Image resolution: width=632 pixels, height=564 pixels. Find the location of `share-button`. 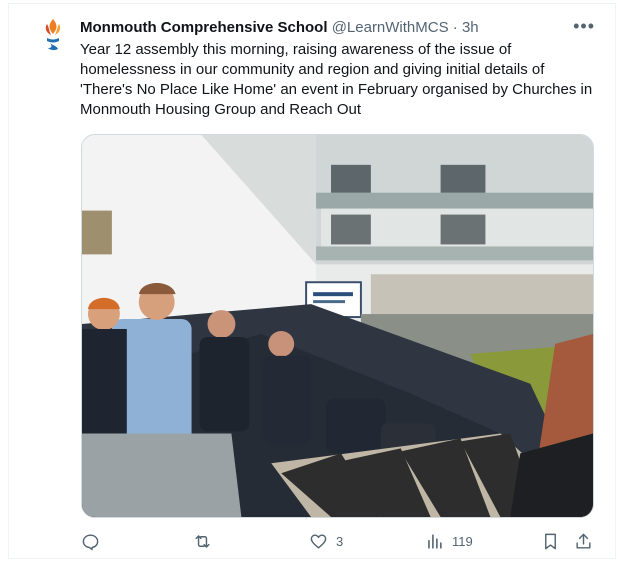

share-button is located at coordinates (583, 541).